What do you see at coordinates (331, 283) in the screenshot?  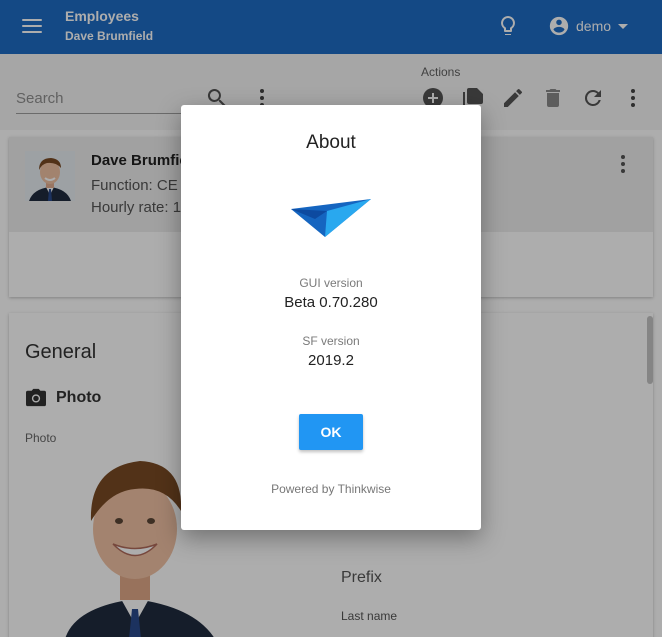 I see `gui-version-label: GUI version` at bounding box center [331, 283].